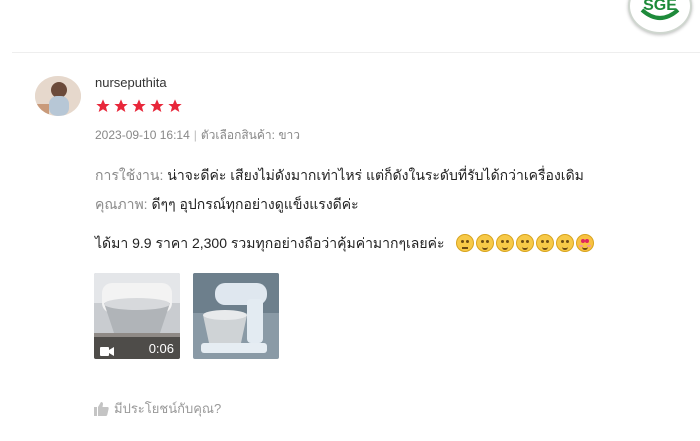 Image resolution: width=700 pixels, height=441 pixels. I want to click on neutral-face-icon, so click(465, 243).